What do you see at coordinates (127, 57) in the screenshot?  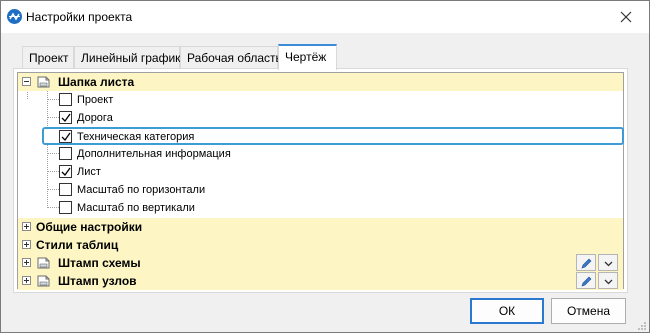 I see `tab-linear-graph: Линейный график` at bounding box center [127, 57].